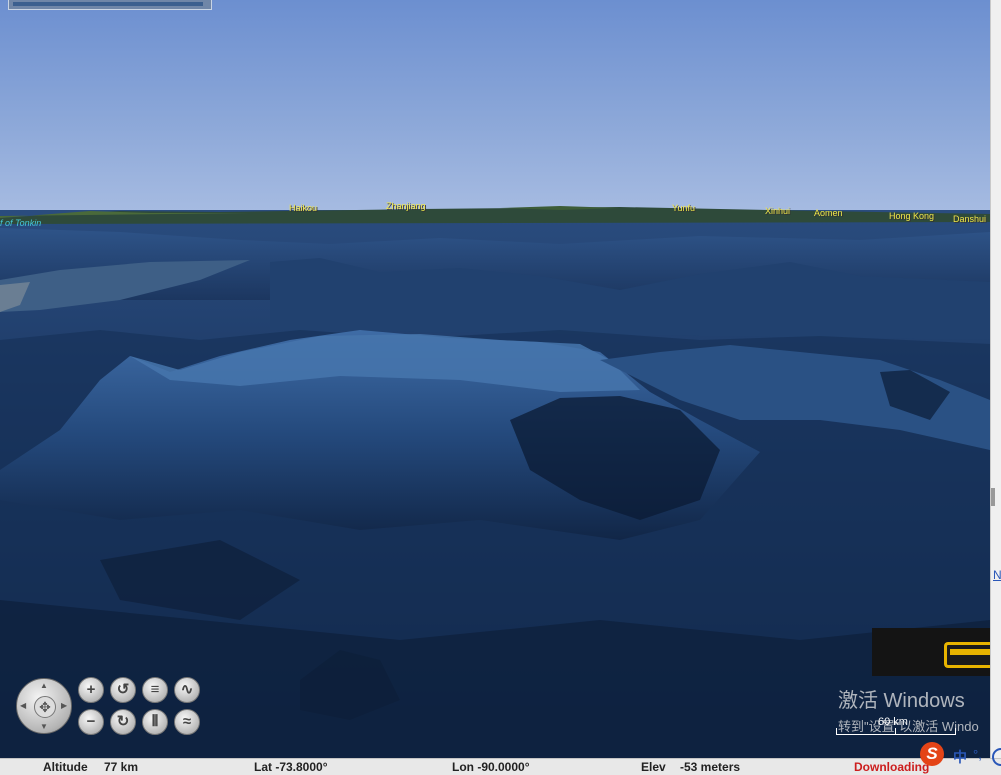 The width and height of the screenshot is (1001, 775). Describe the element at coordinates (977, 754) in the screenshot. I see `ime-punctuation-toggle: °,` at that location.